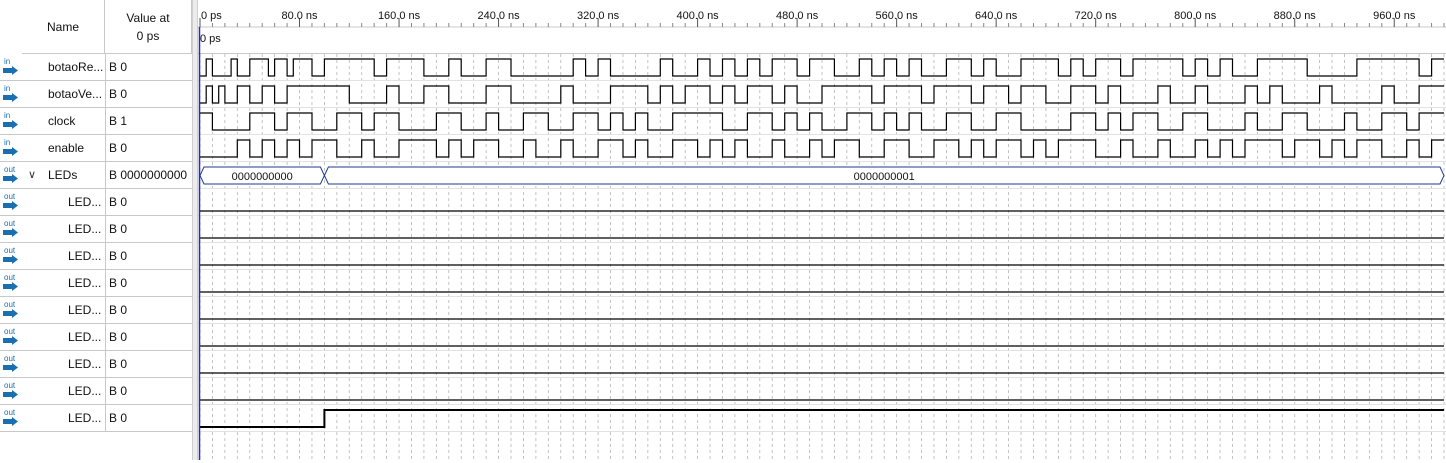 The width and height of the screenshot is (1446, 463). Describe the element at coordinates (96, 175) in the screenshot. I see `signal-row: out ∨ LEDs B 0000000000` at that location.